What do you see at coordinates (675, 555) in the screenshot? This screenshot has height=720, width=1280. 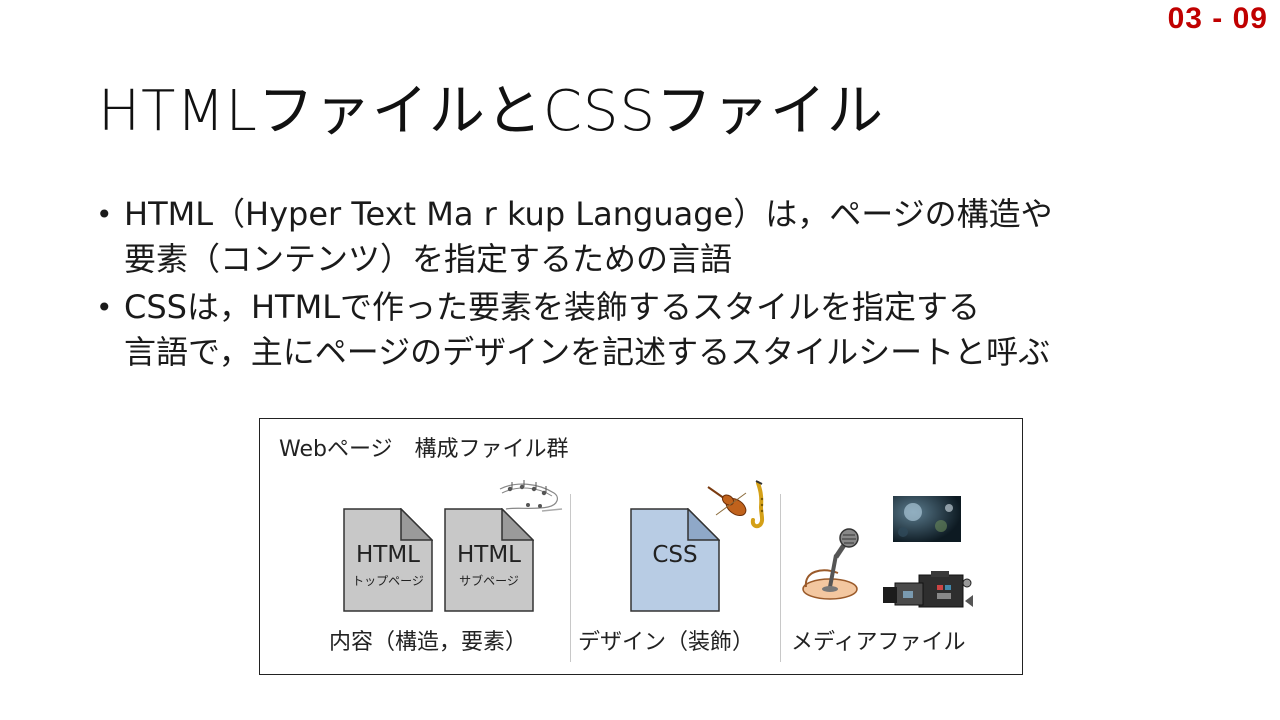 I see `file-type-label: CSS` at bounding box center [675, 555].